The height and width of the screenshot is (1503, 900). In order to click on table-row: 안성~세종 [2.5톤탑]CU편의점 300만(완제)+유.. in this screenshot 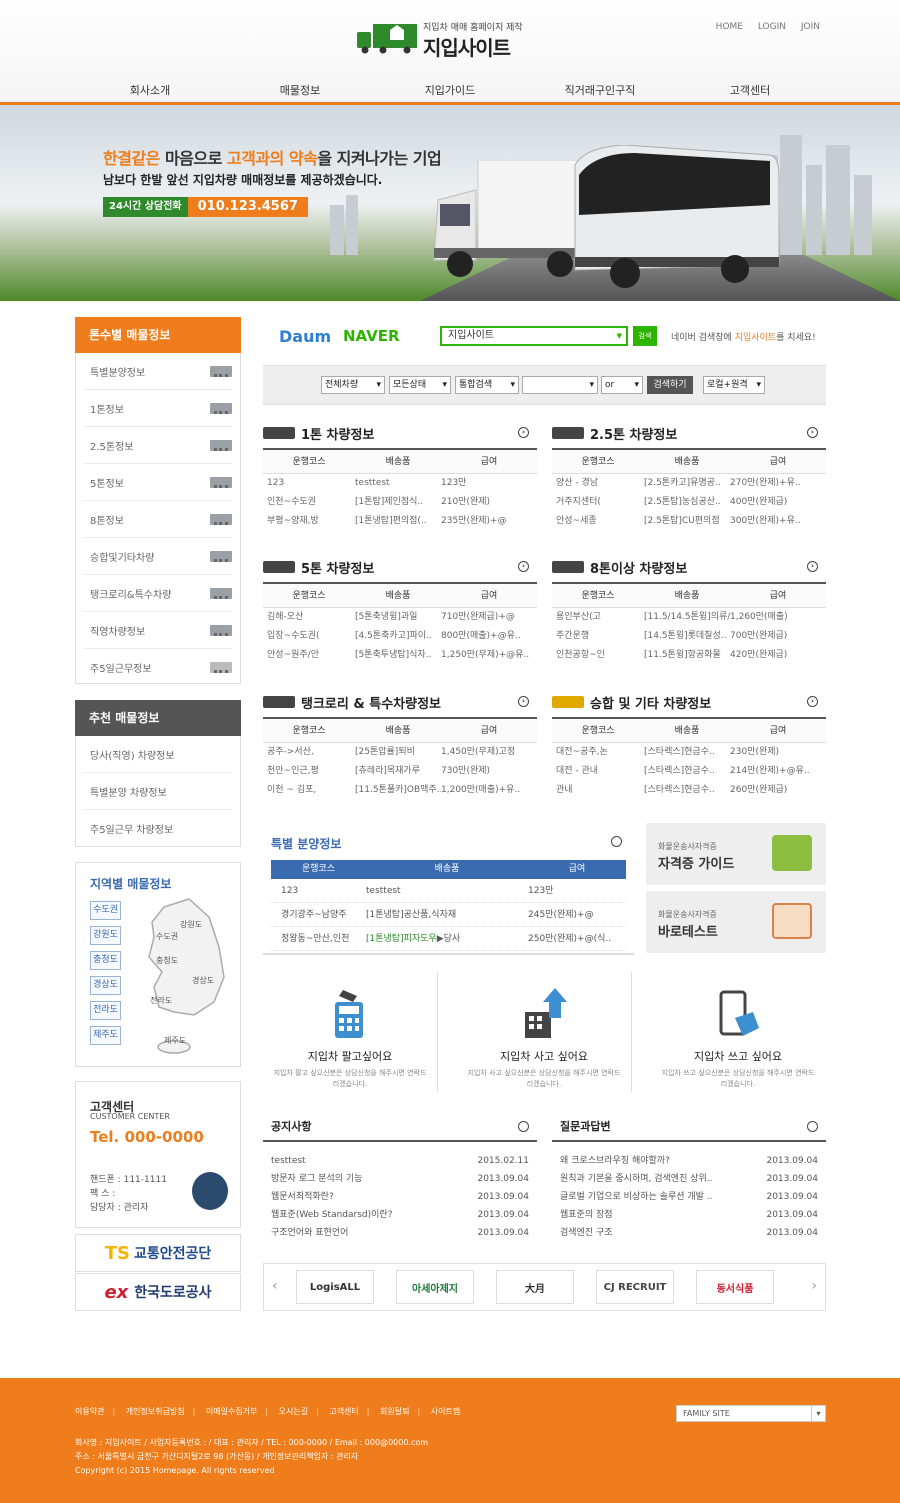, I will do `click(689, 521)`.